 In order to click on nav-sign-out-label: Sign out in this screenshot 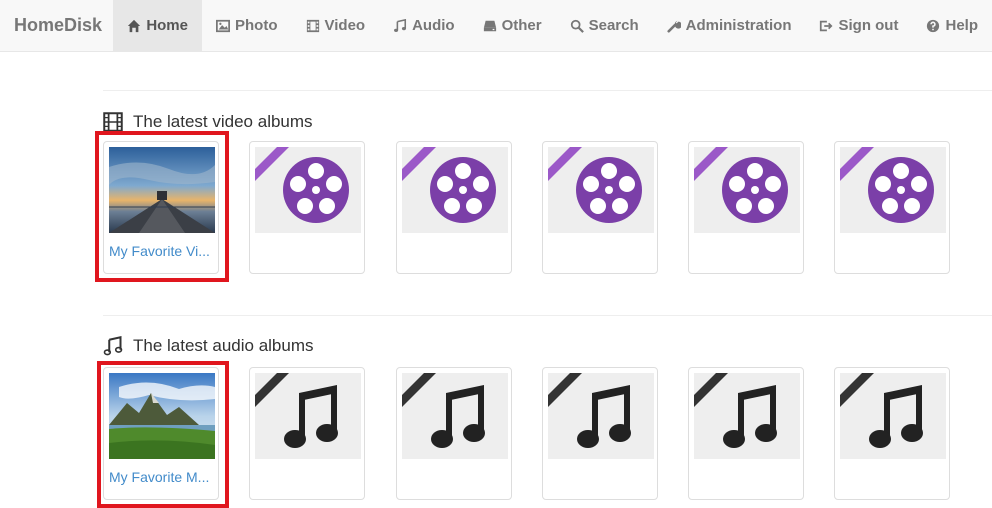, I will do `click(868, 25)`.